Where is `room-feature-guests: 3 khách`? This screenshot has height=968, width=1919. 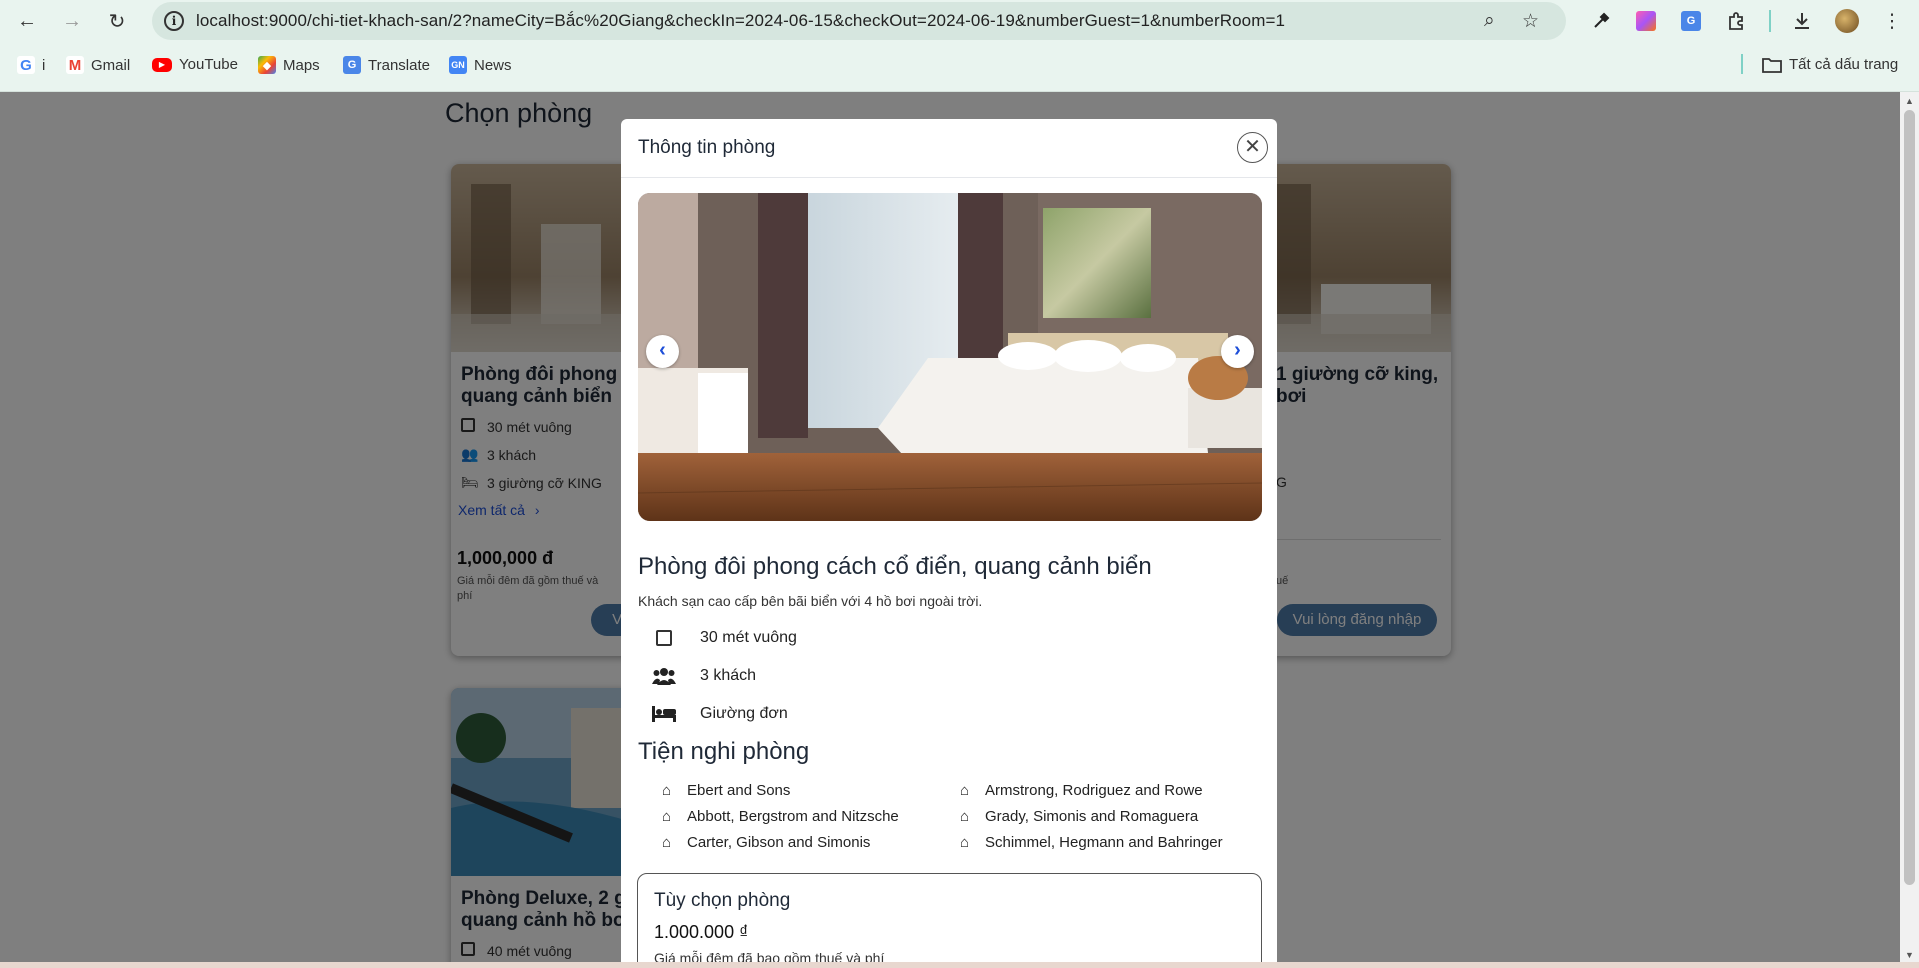
room-feature-guests: 3 khách is located at coordinates (704, 676).